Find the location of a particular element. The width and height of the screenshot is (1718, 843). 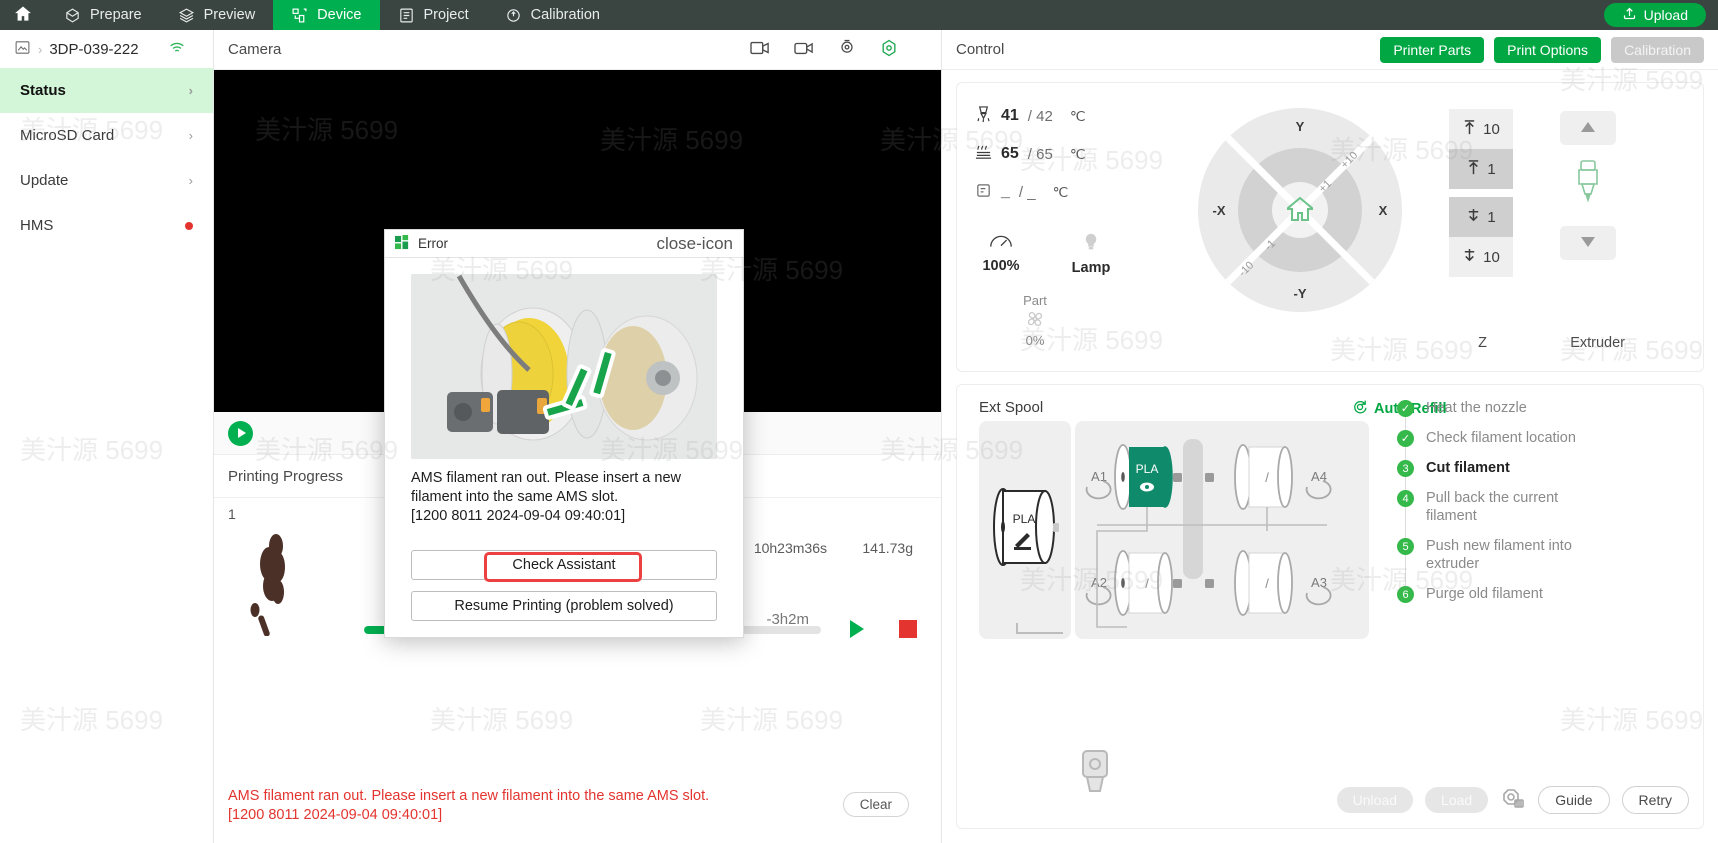

stop-print-button is located at coordinates (908, 629).